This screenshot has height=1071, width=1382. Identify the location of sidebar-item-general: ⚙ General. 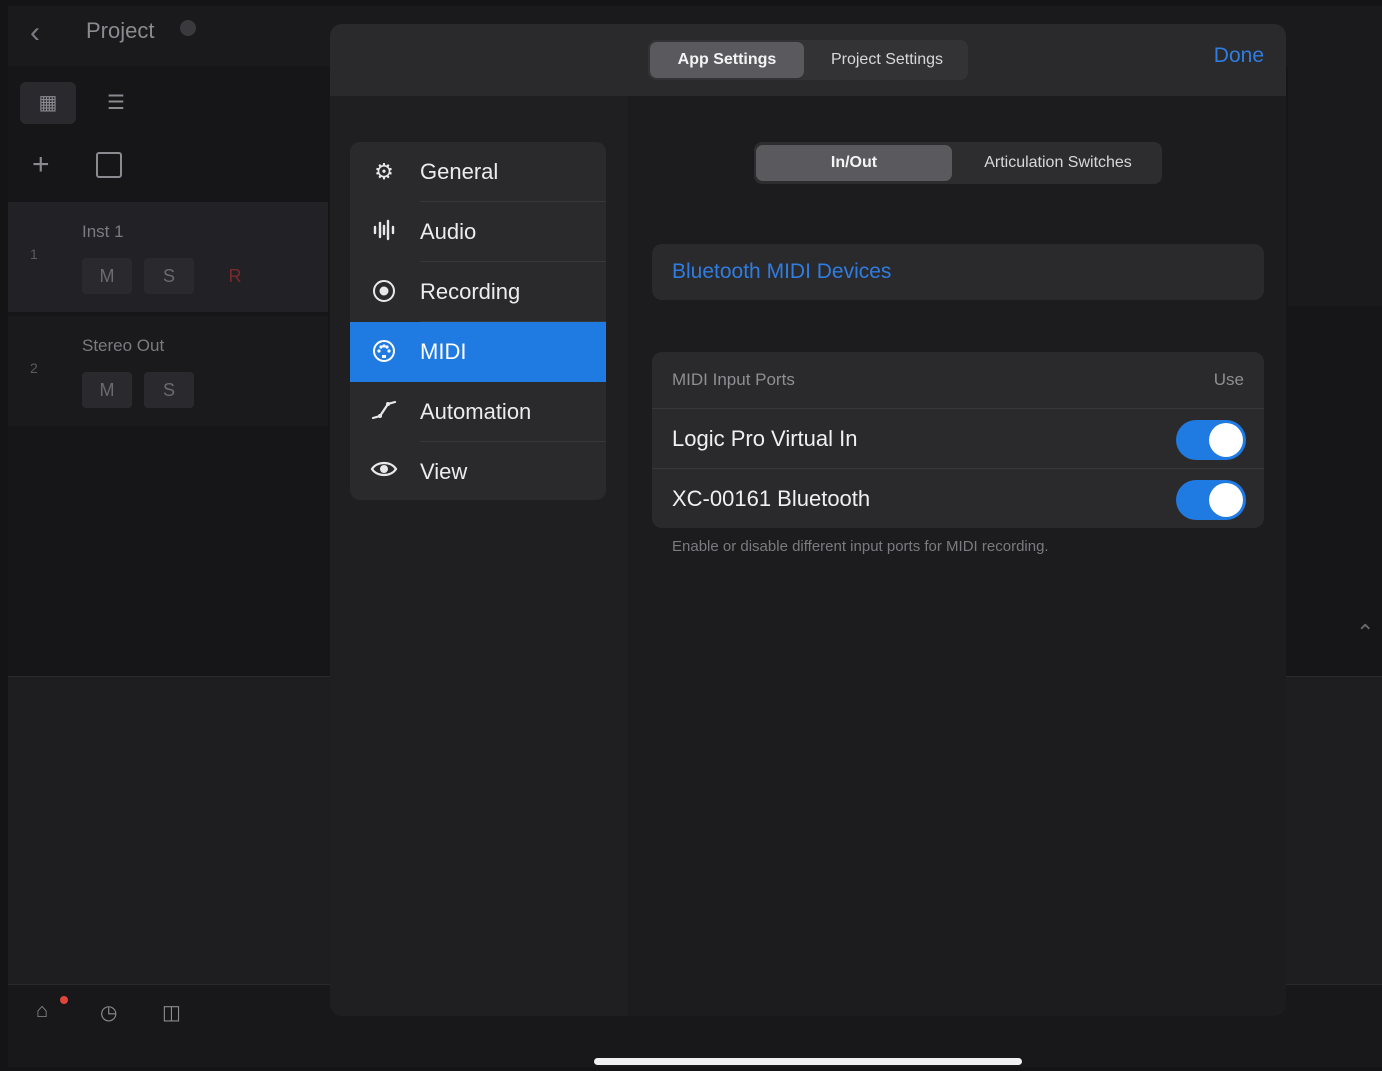
(478, 172).